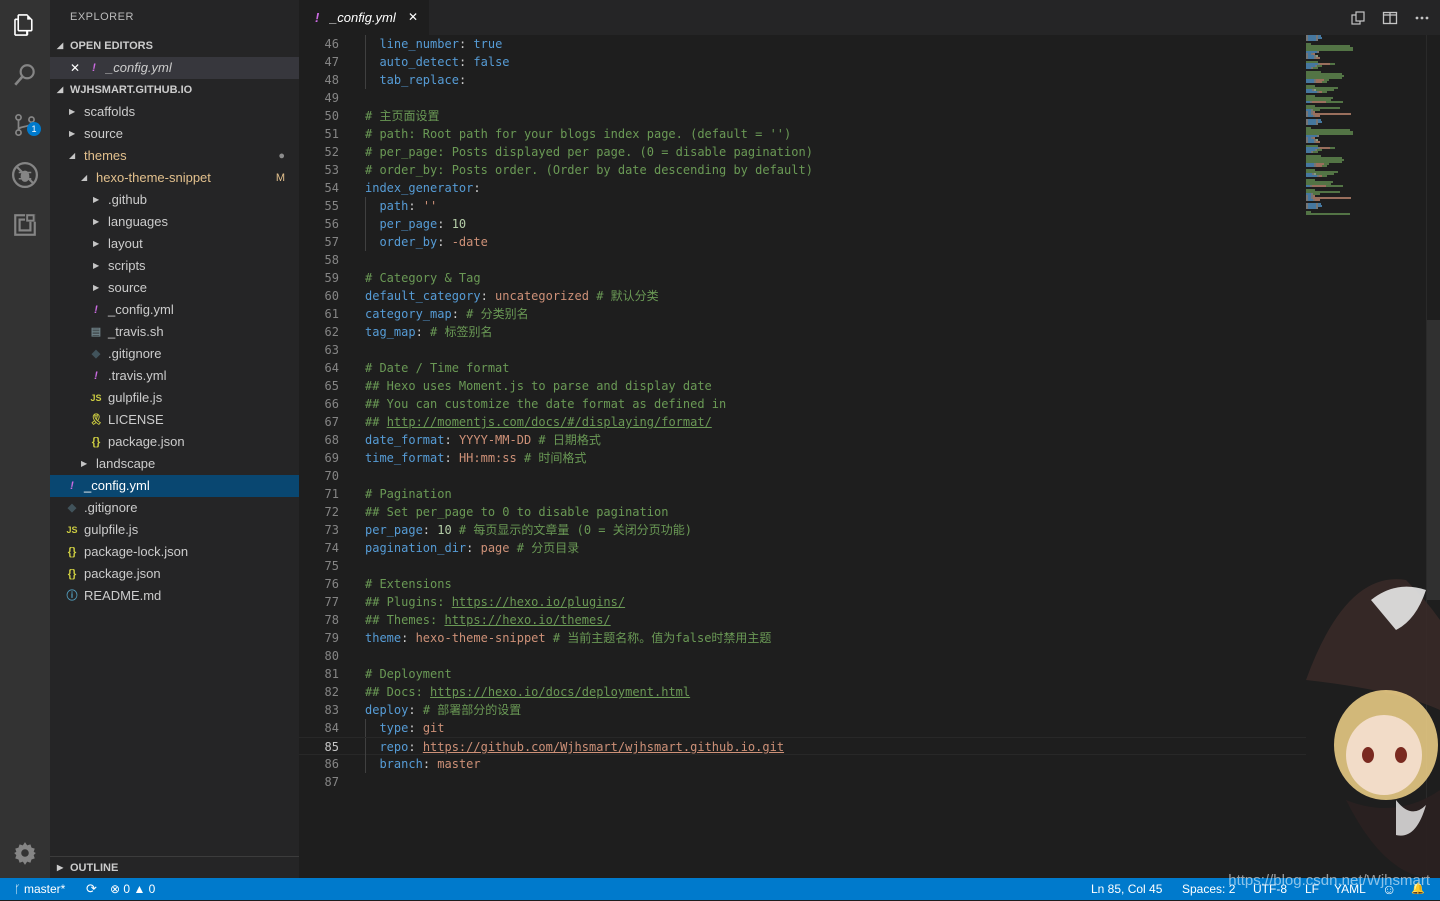 The image size is (1440, 901). Describe the element at coordinates (1433, 460) in the screenshot. I see `scrollbar-thumb` at that location.